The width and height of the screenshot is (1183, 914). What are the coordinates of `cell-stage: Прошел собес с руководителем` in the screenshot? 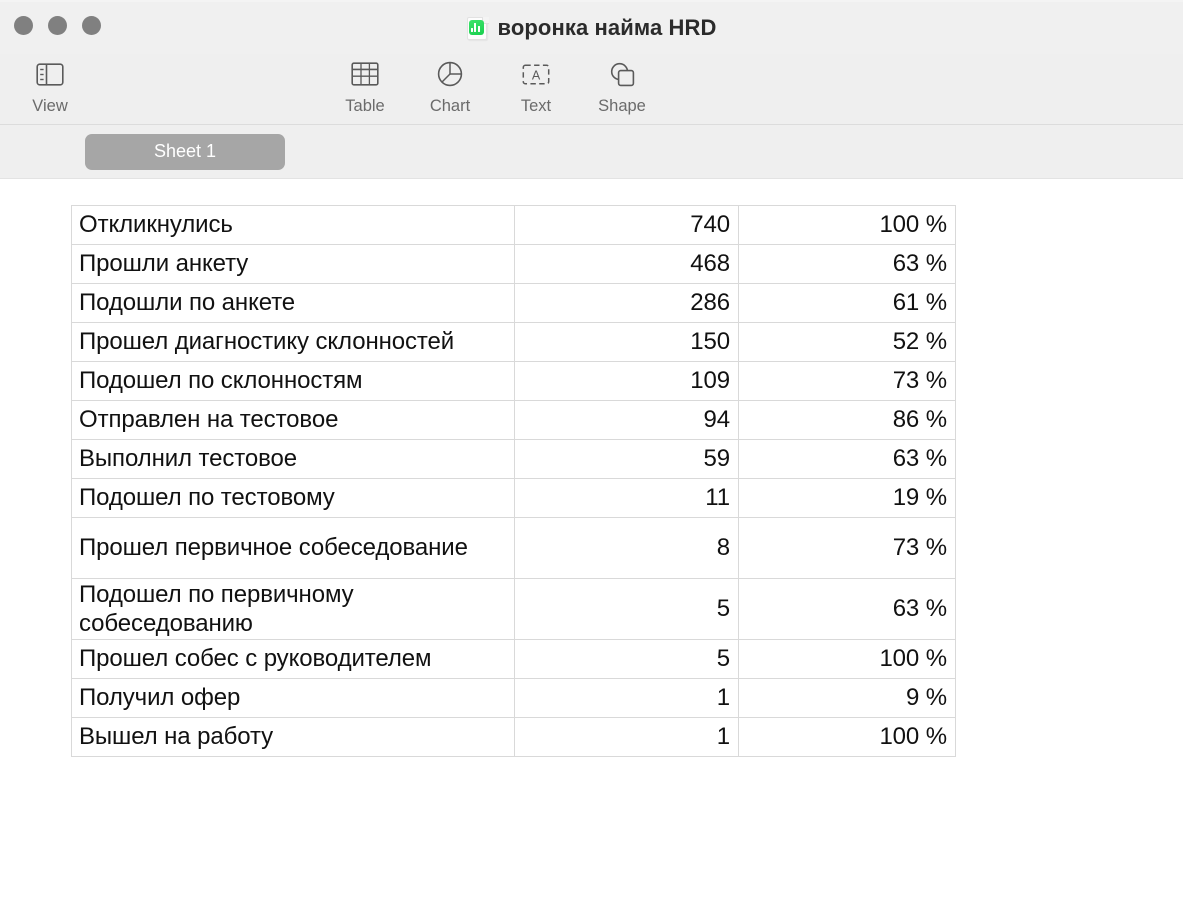 It's located at (293, 659).